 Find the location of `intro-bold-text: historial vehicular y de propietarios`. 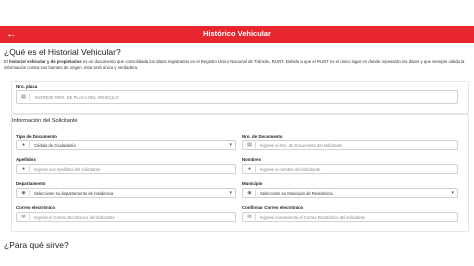

intro-bold-text: historial vehicular y de propietarios is located at coordinates (45, 61).